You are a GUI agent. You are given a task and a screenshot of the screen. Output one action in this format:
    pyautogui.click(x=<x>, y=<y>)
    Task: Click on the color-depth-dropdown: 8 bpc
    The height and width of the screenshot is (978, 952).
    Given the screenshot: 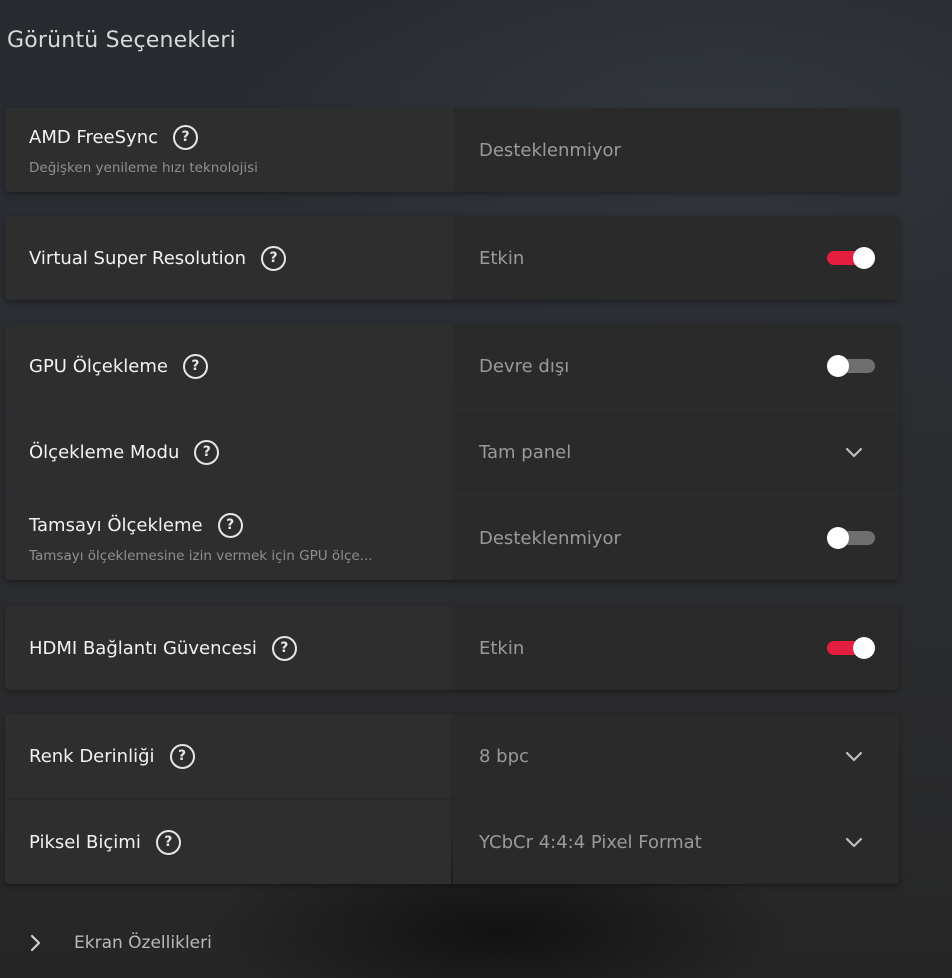 What is the action you would take?
    pyautogui.click(x=676, y=756)
    